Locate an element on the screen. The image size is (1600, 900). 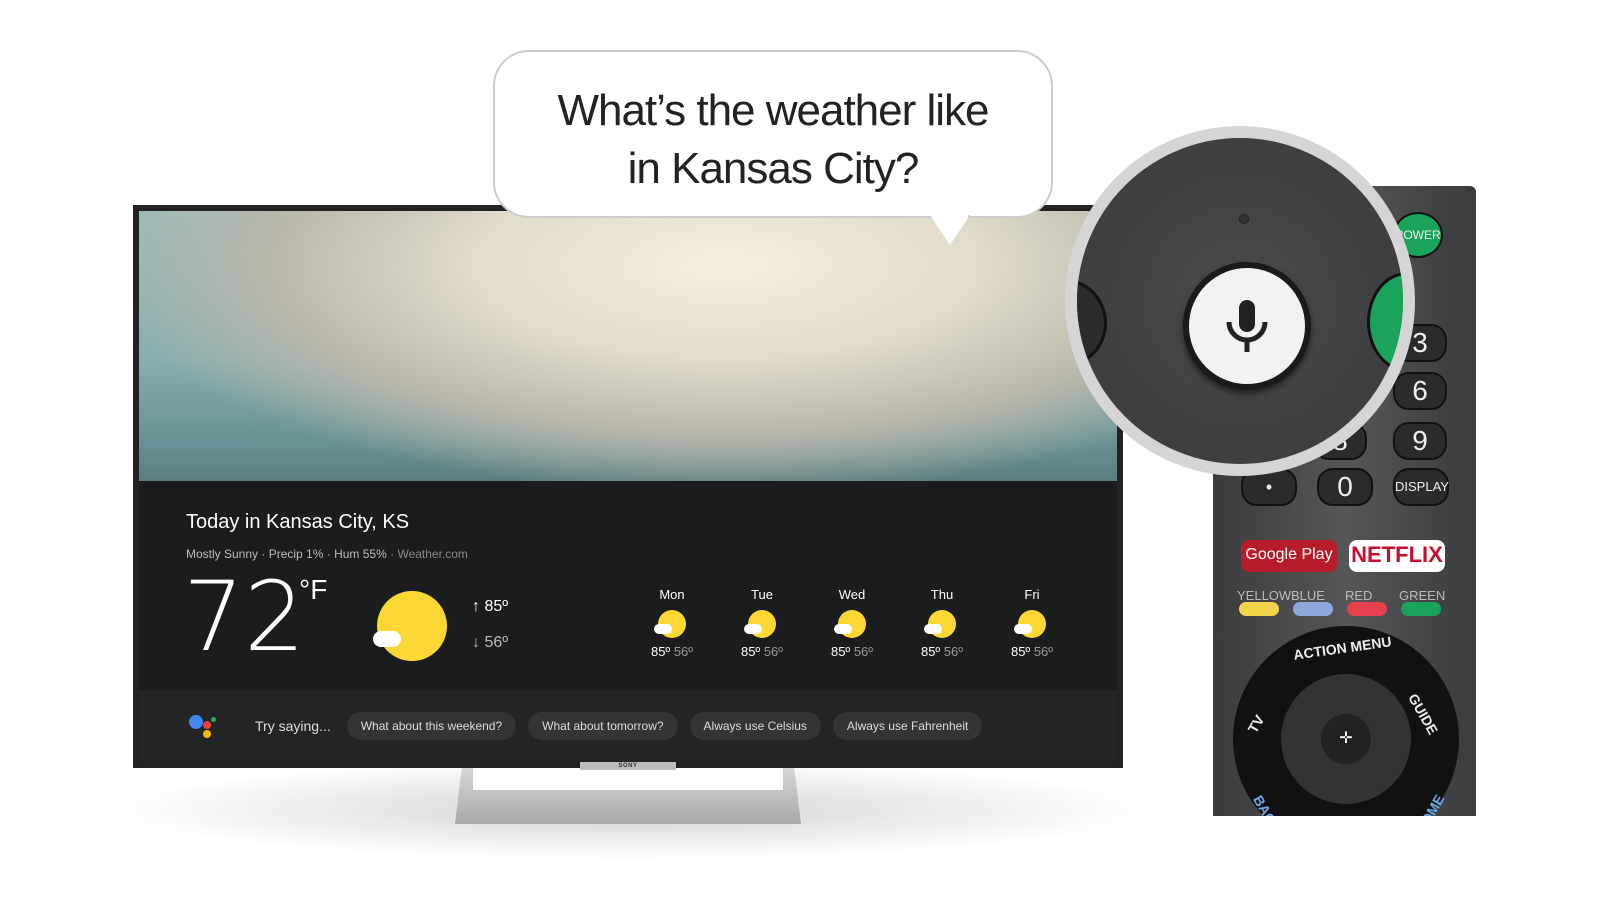
home-button: HOME is located at coordinates (1430, 804).